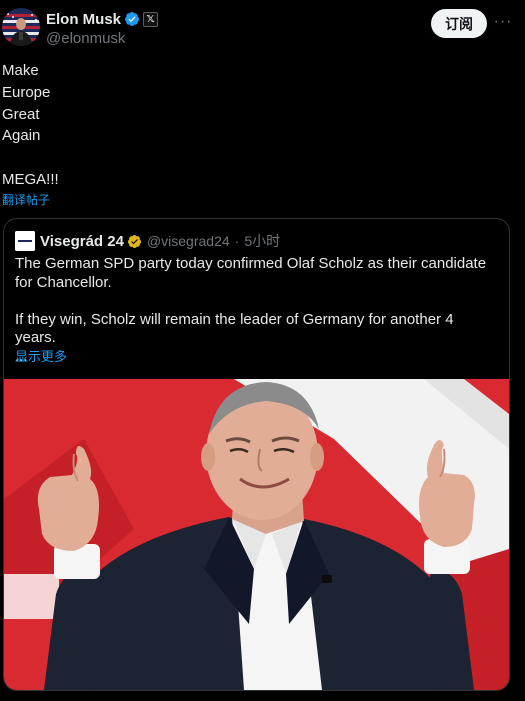  Describe the element at coordinates (503, 22) in the screenshot. I see `more-options-icon: ···` at that location.